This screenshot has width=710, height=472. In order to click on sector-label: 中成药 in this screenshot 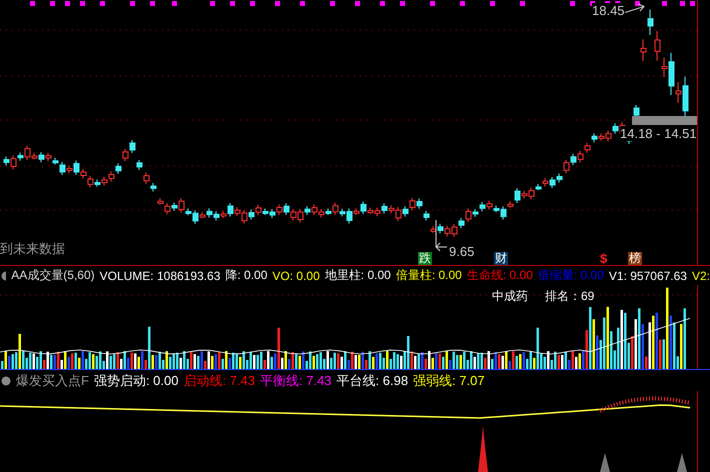, I will do `click(510, 296)`.